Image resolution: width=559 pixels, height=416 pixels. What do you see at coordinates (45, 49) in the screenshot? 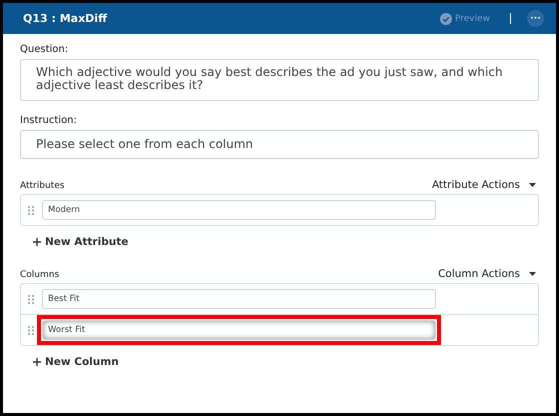
I see `field-label: Question:` at bounding box center [45, 49].